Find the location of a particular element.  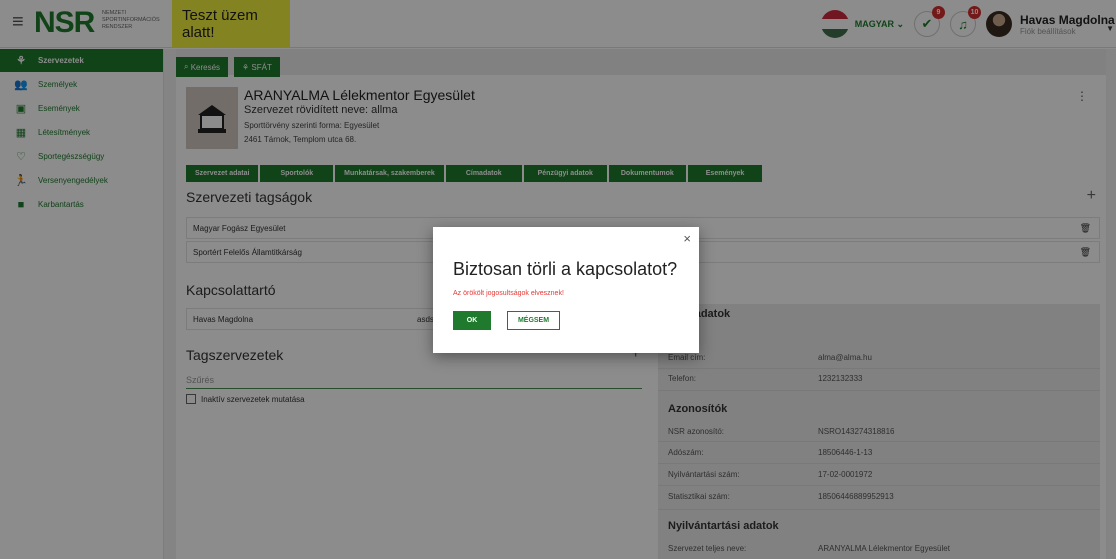

cancel-button: MÉGSEM is located at coordinates (533, 320).